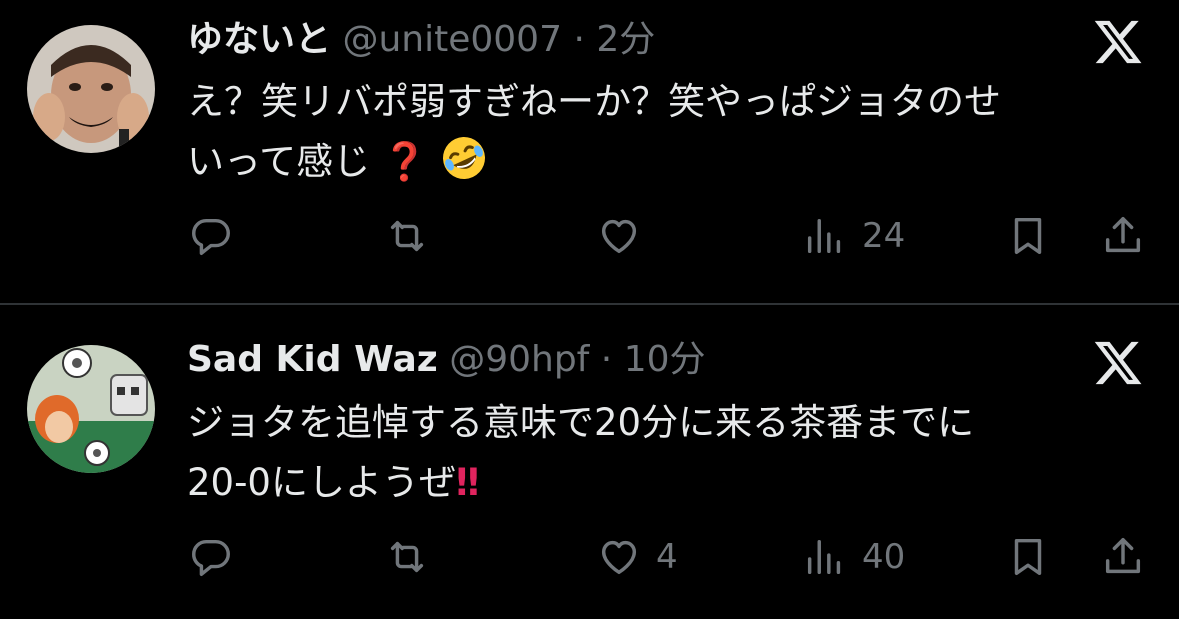 This screenshot has height=619, width=1179. Describe the element at coordinates (467, 482) in the screenshot. I see `double-exclamation-mark-icon: ‼` at that location.